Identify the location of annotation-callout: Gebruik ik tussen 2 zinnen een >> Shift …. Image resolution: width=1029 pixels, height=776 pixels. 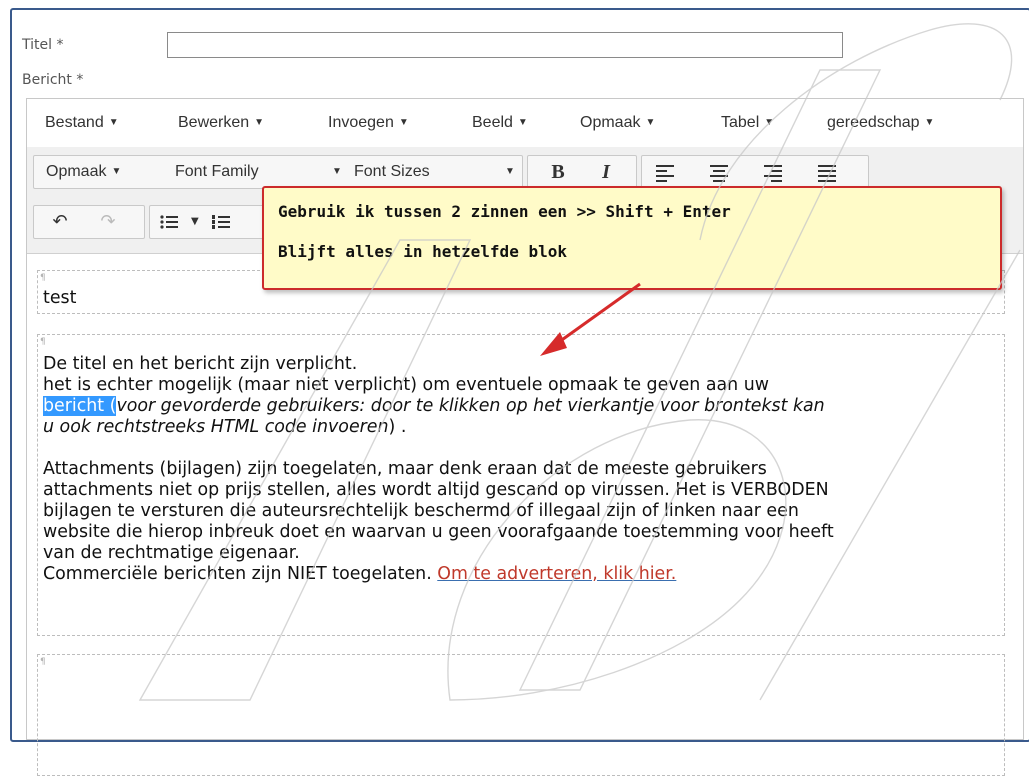
(632, 238).